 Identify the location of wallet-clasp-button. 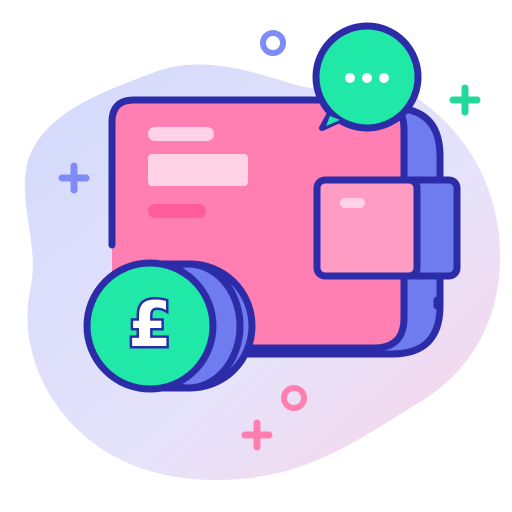
(352, 203).